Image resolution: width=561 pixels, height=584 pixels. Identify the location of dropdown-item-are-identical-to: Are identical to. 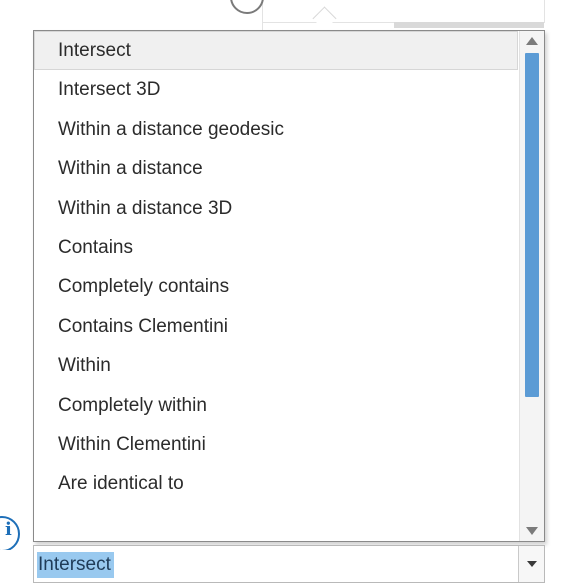
(276, 483).